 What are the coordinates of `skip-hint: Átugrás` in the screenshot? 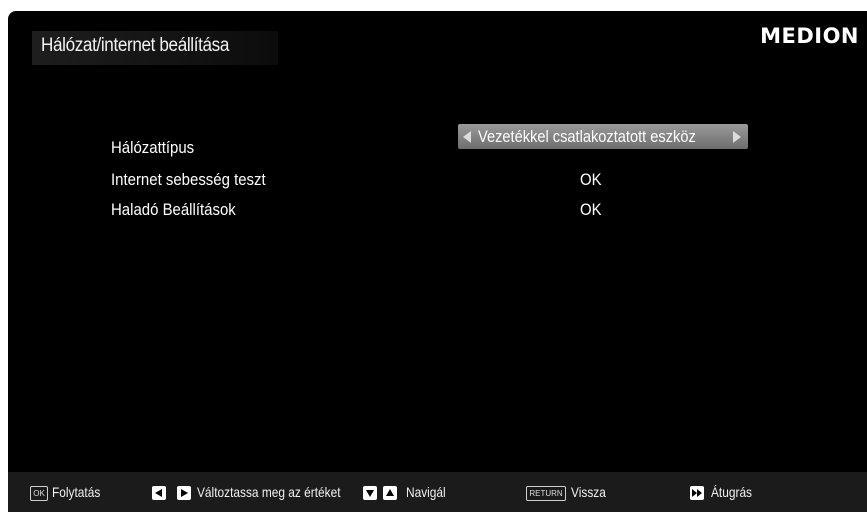 It's located at (731, 492).